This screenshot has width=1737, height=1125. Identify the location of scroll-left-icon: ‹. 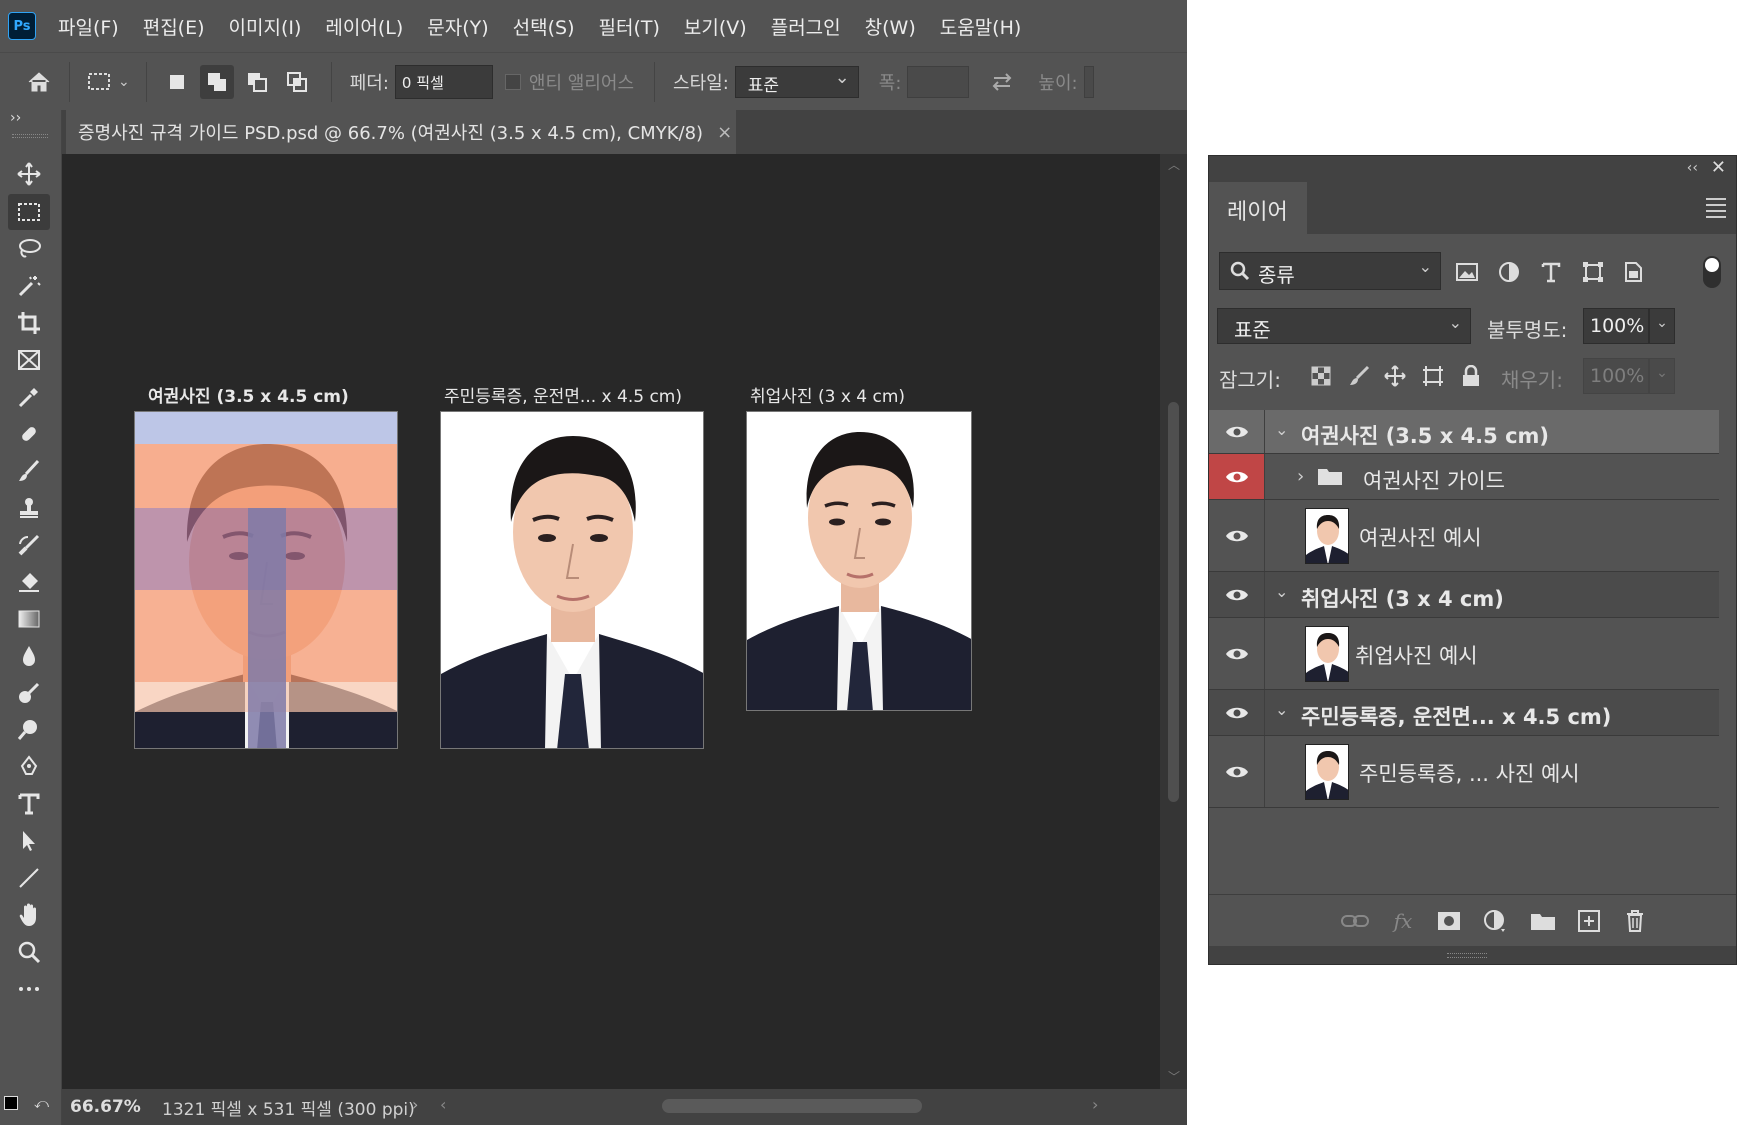
(443, 1104).